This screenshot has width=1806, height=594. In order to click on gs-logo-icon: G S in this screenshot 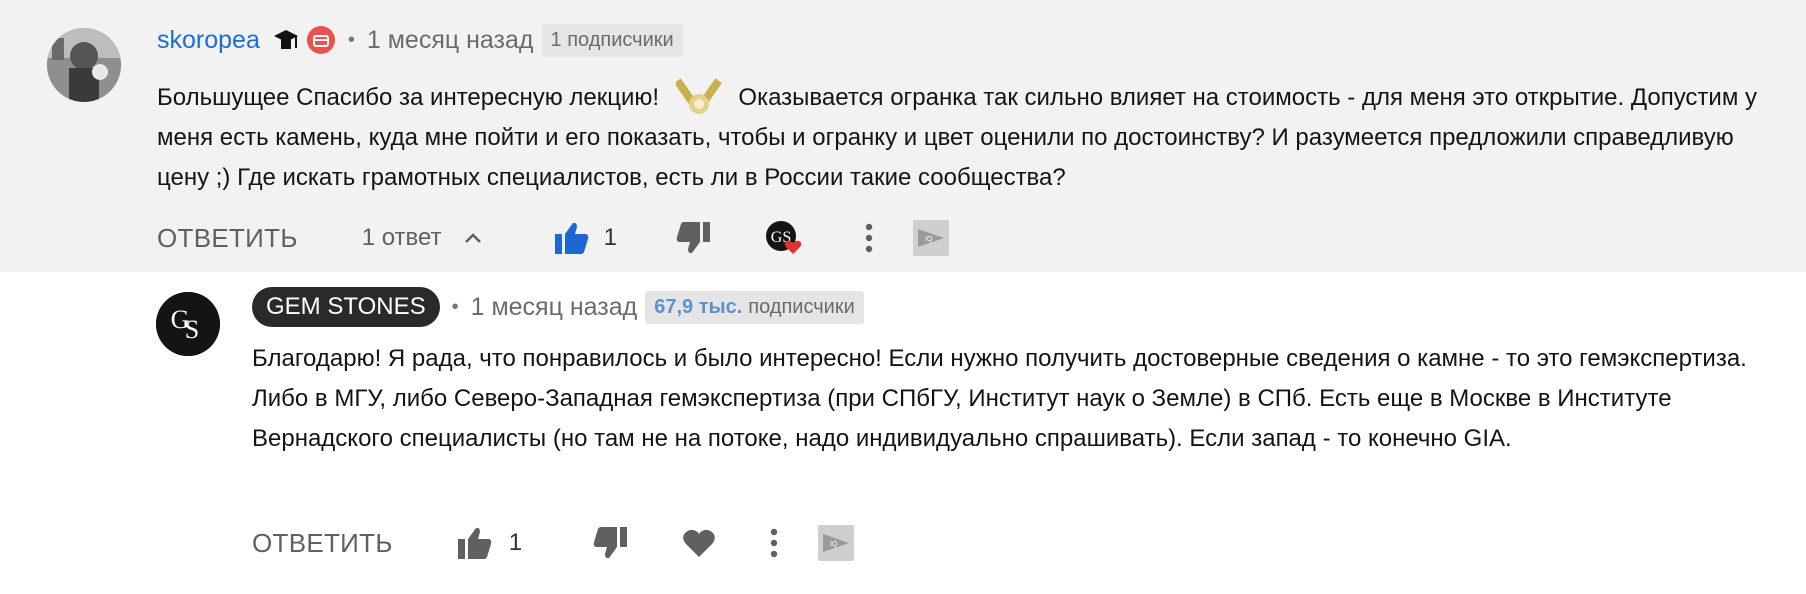, I will do `click(188, 324)`.